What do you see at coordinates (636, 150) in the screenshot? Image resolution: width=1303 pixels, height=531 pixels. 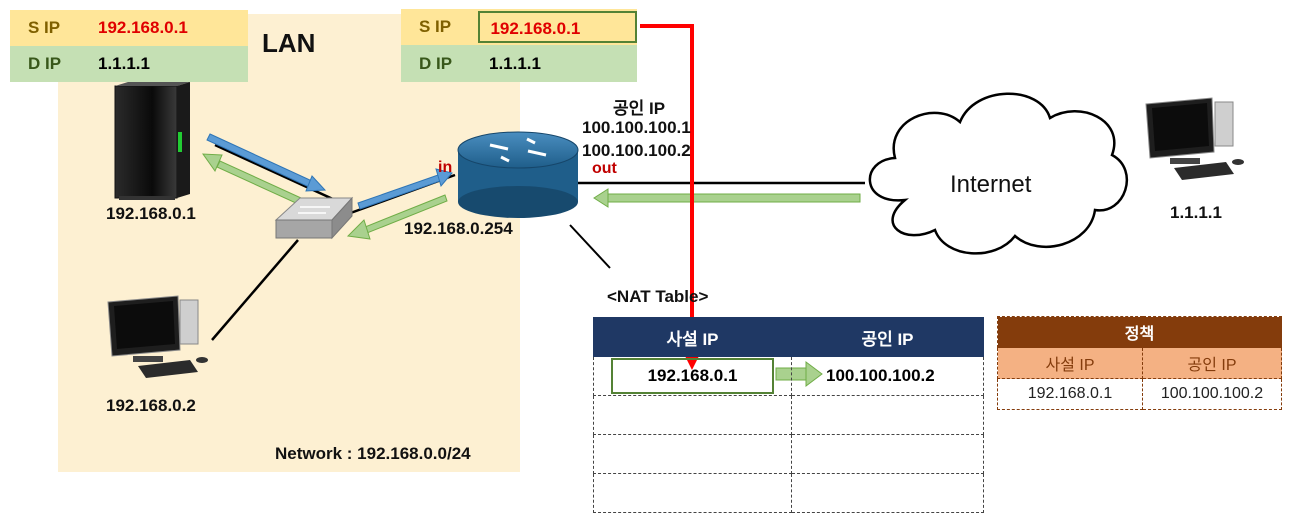 I see `public-ip-2: 100.100.100.2` at bounding box center [636, 150].